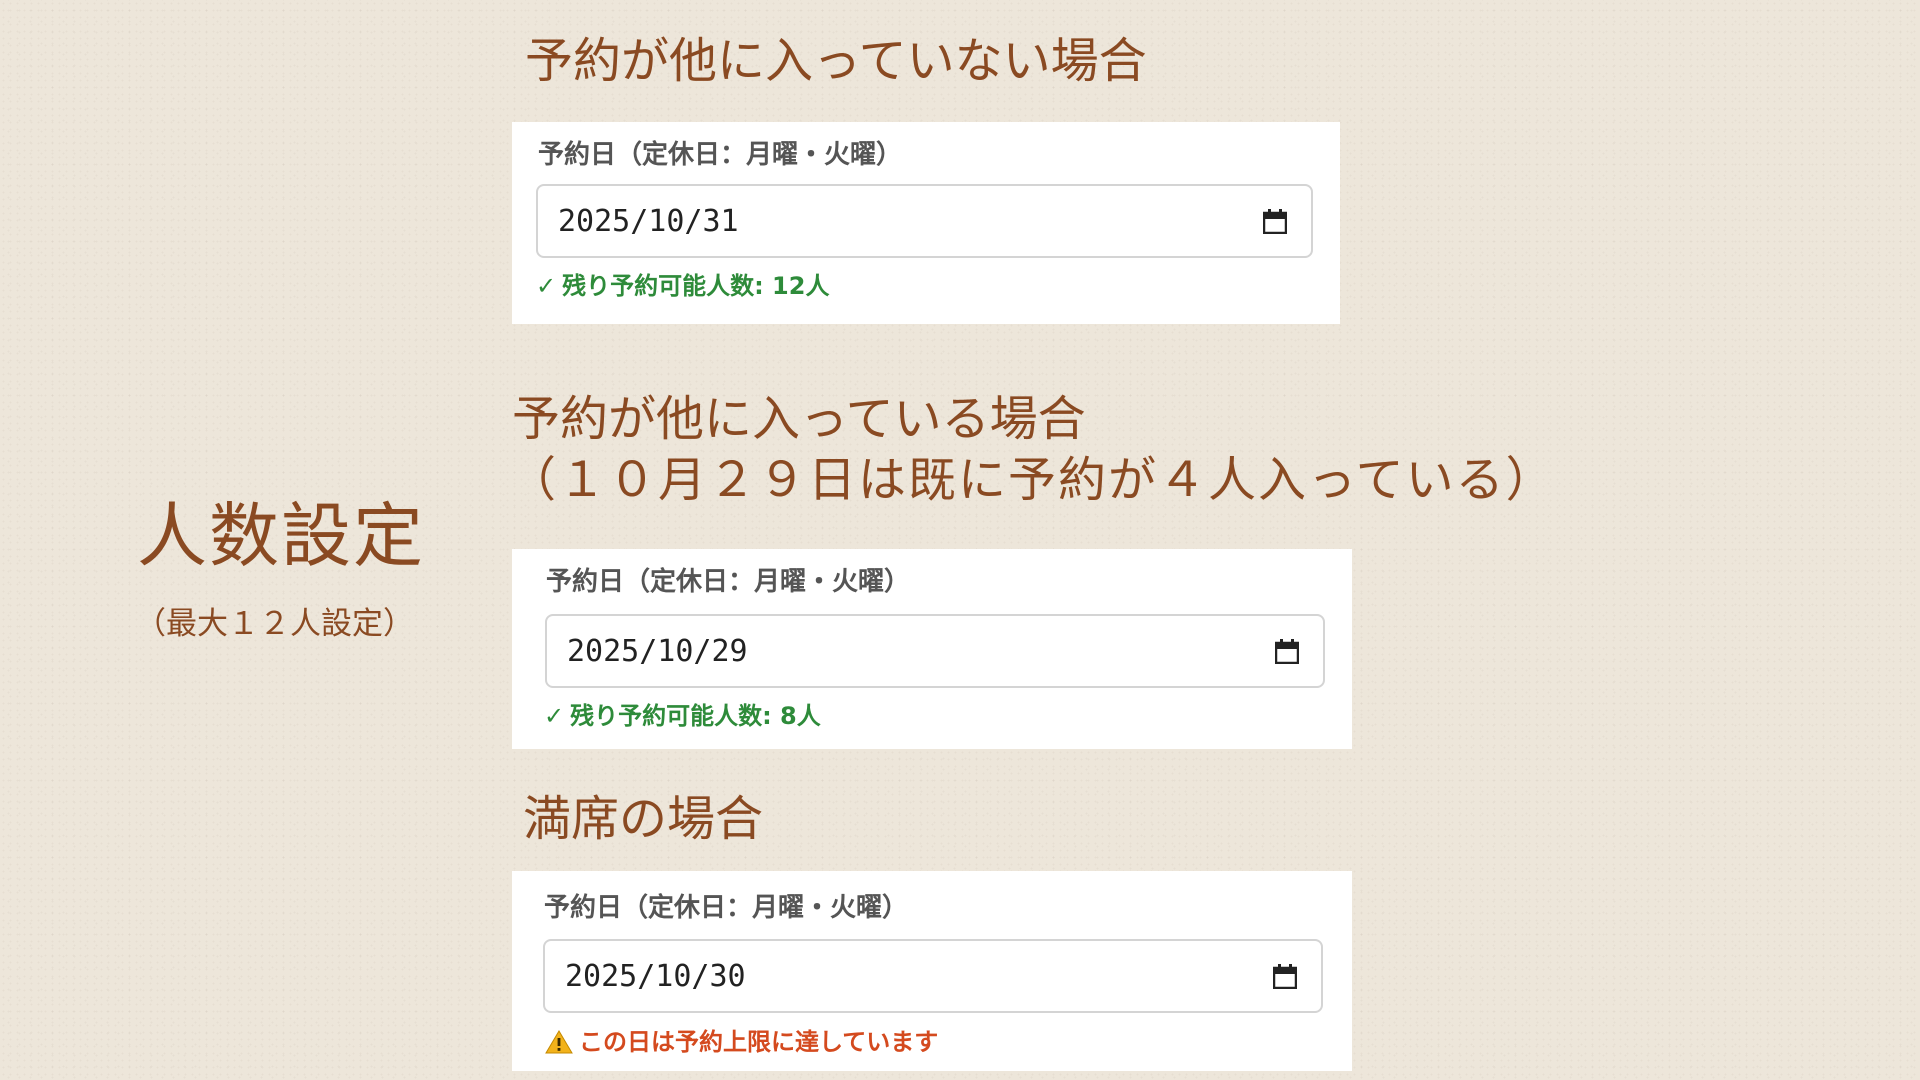 The width and height of the screenshot is (1920, 1080). Describe the element at coordinates (648, 221) in the screenshot. I see `date-value: 2025/10/31` at that location.